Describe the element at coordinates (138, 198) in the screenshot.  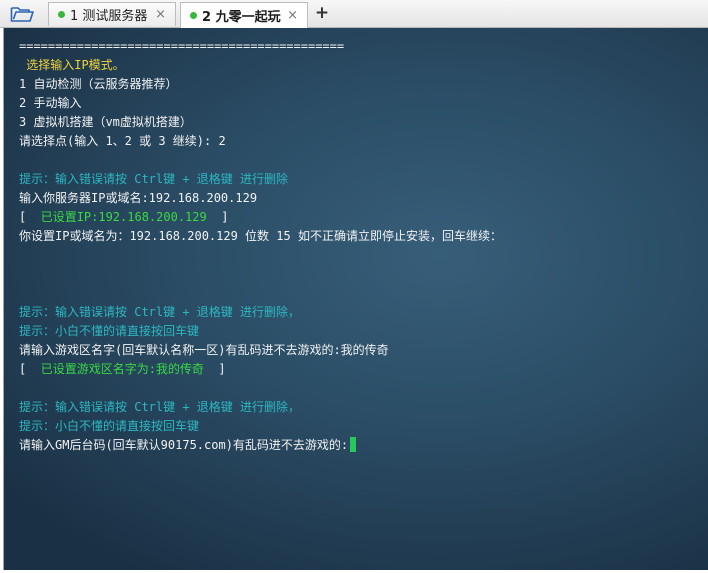
I see `ip-input-line: 输入你服务器IP或域名:192.168.200.129` at that location.